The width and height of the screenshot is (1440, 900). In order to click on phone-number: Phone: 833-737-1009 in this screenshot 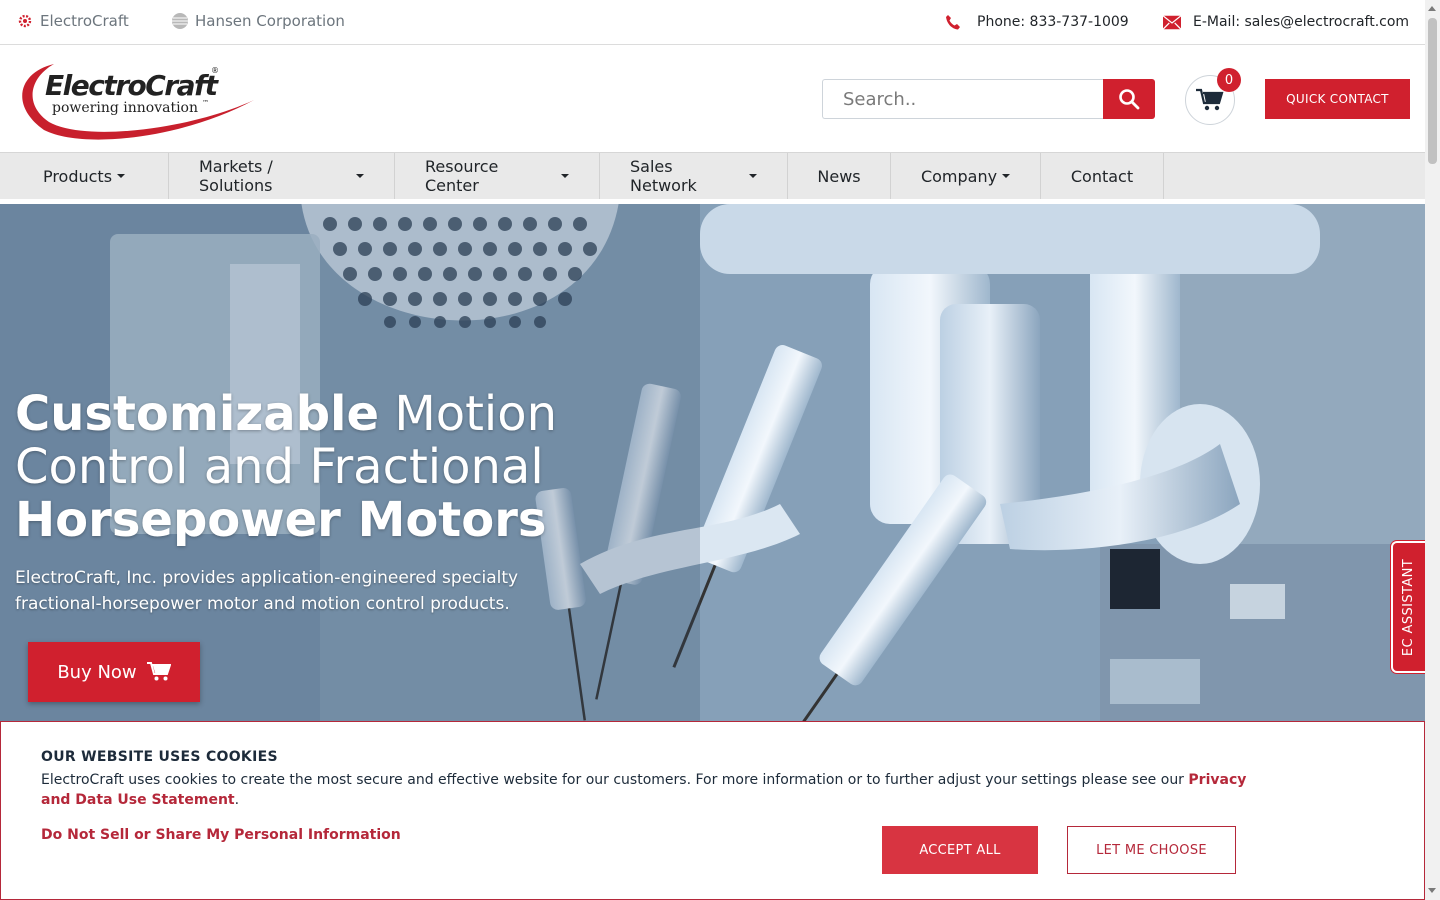, I will do `click(1053, 22)`.